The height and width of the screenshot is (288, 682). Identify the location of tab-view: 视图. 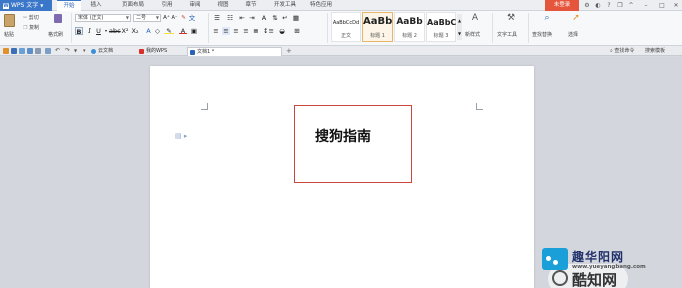
(223, 5).